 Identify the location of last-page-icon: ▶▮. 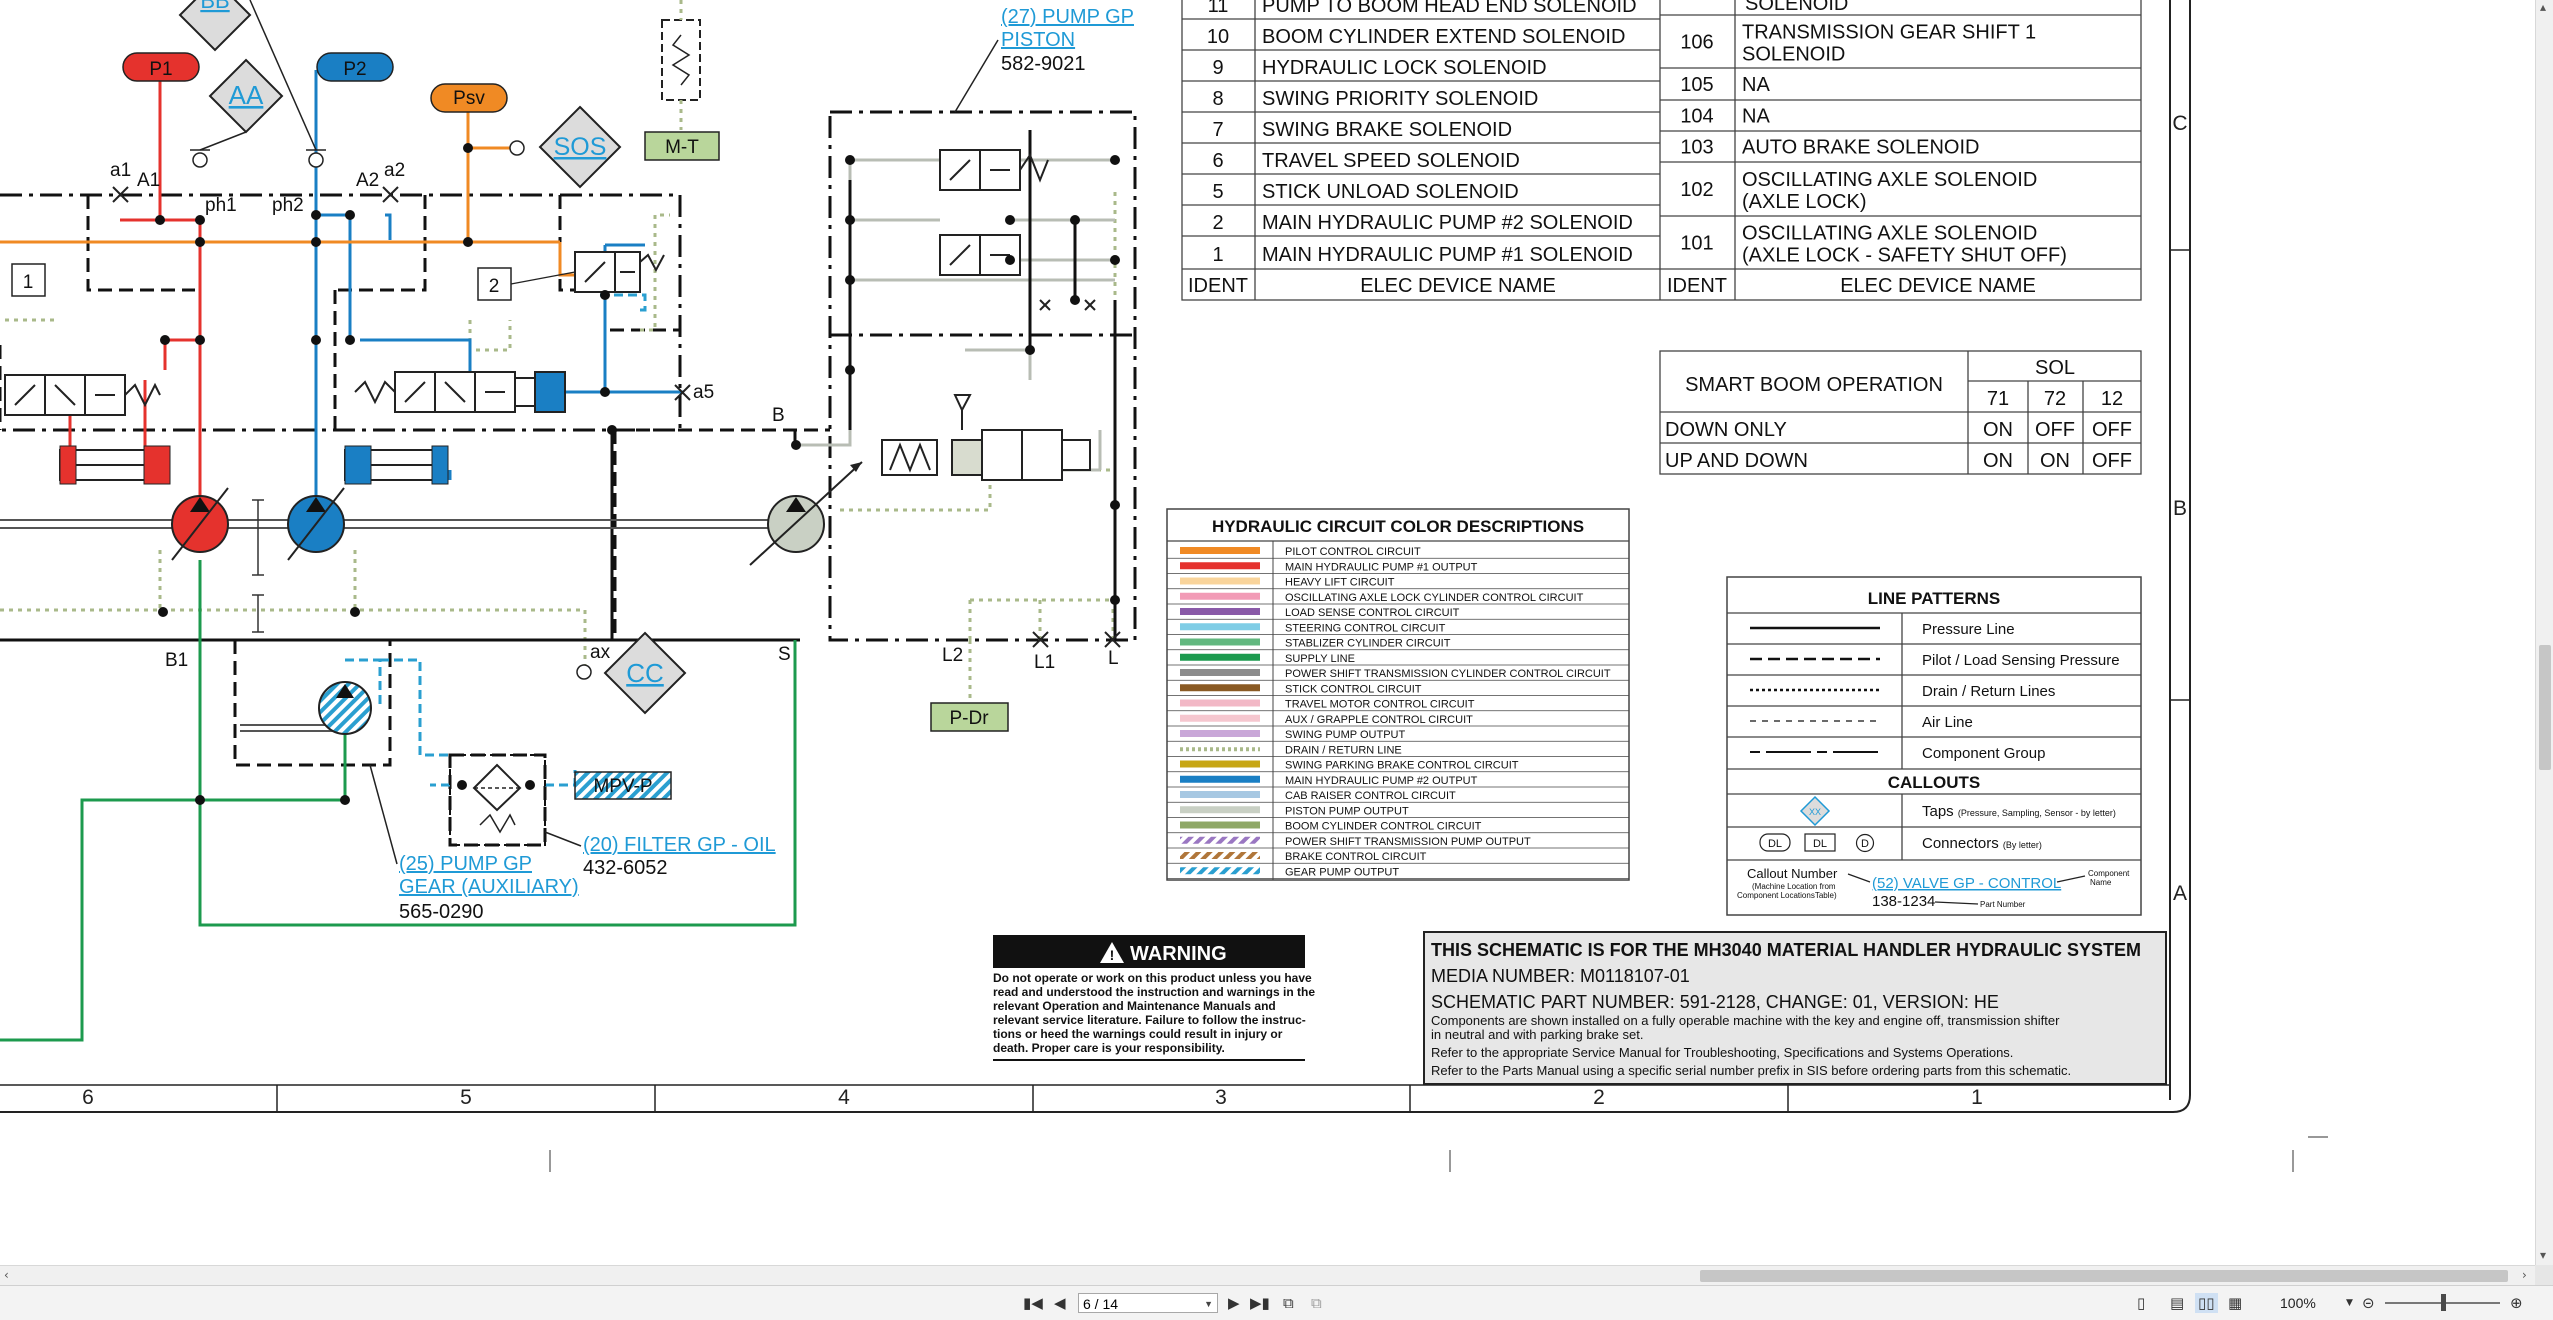
(1260, 1303).